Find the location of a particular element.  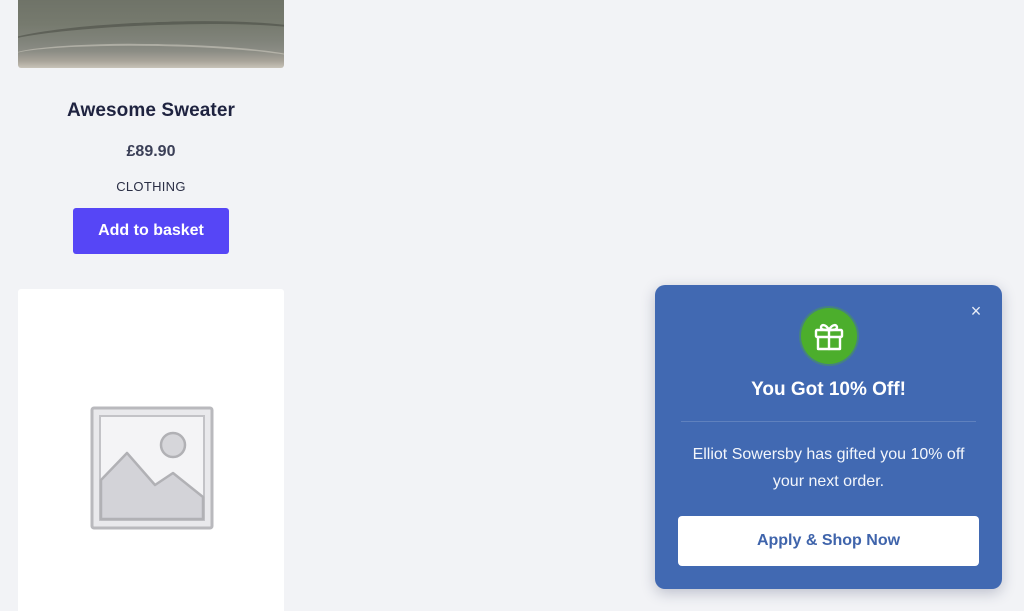

placeholder-image-icon is located at coordinates (152, 468).